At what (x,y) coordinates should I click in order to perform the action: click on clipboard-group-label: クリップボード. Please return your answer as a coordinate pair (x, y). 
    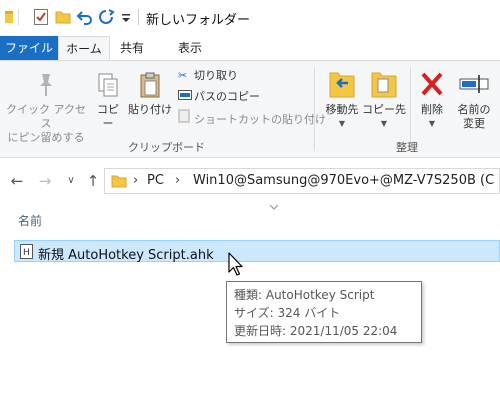
    Looking at the image, I should click on (166, 147).